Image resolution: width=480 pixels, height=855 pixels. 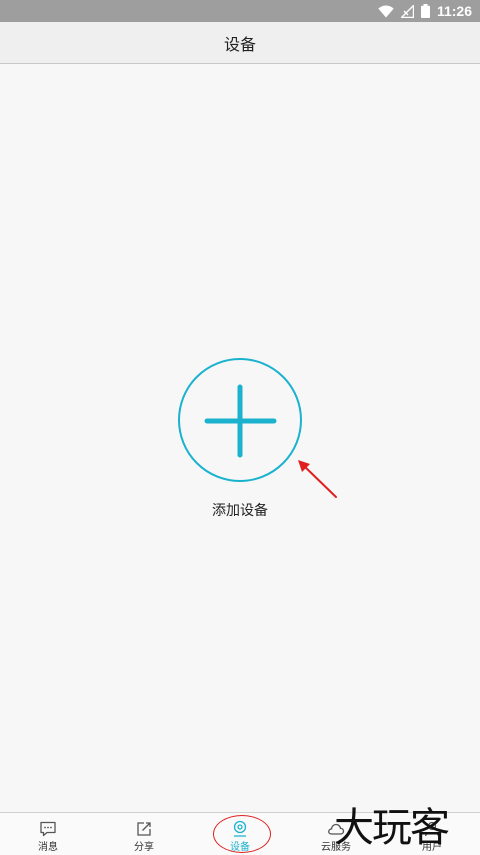 I want to click on status-time: 11:26, so click(x=454, y=11).